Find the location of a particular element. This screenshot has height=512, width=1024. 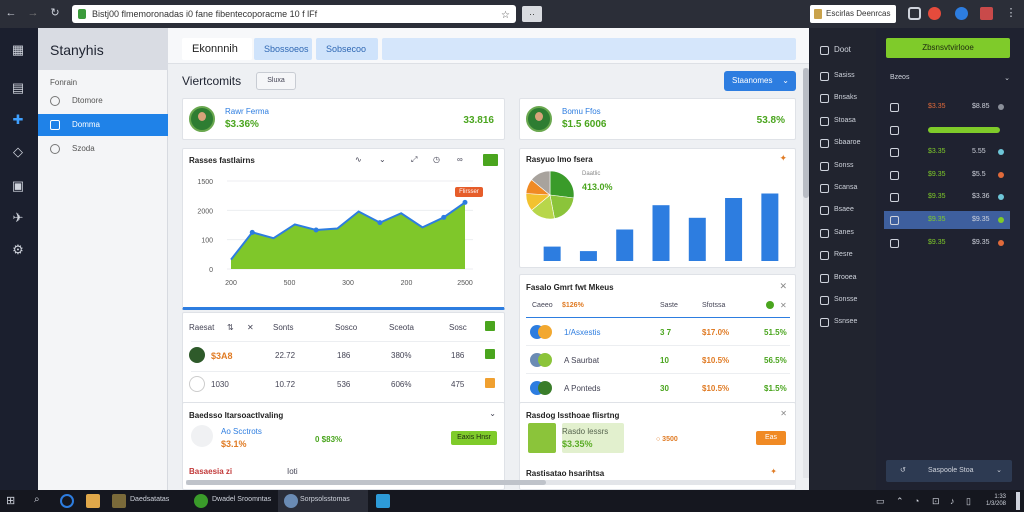

tab-0: Ekonnnih is located at coordinates (217, 49).